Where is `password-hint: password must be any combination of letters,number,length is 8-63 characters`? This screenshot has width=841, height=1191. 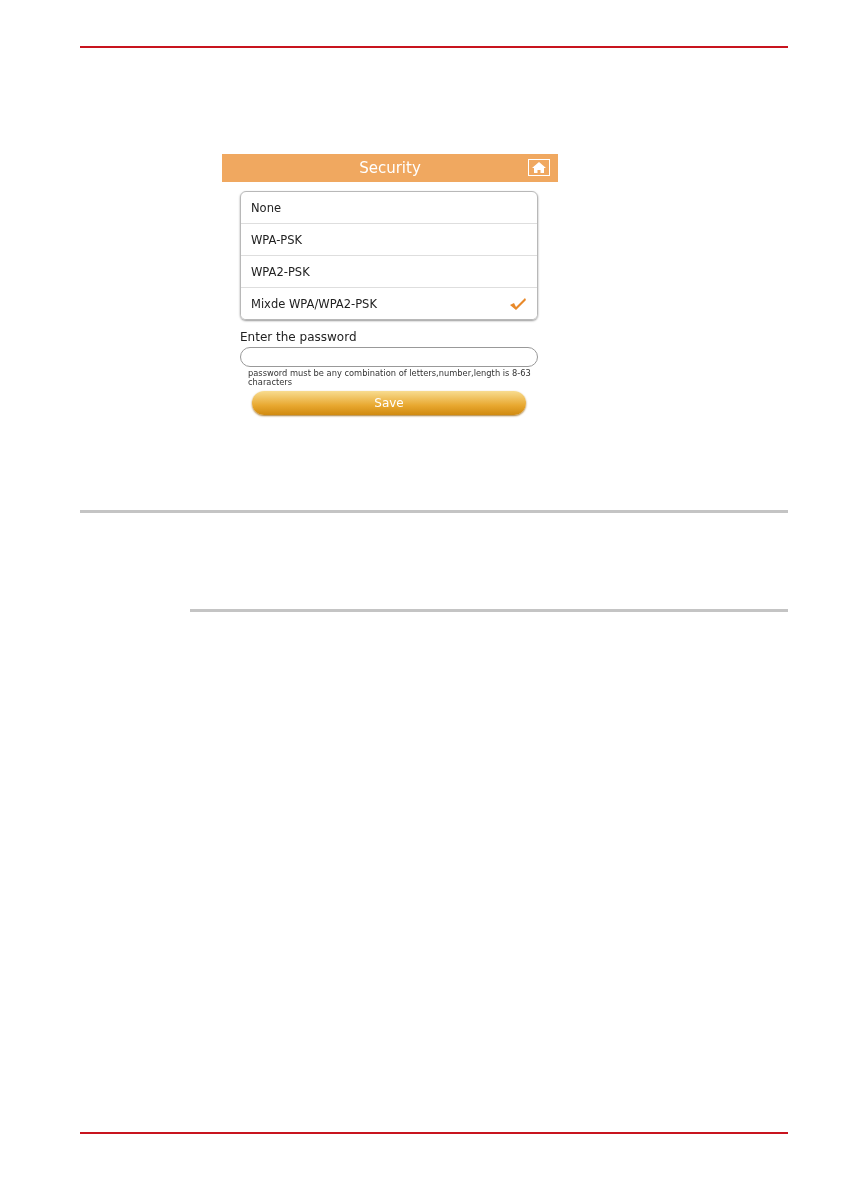 password-hint: password must be any combination of letters,number,length is 8-63 characters is located at coordinates (390, 378).